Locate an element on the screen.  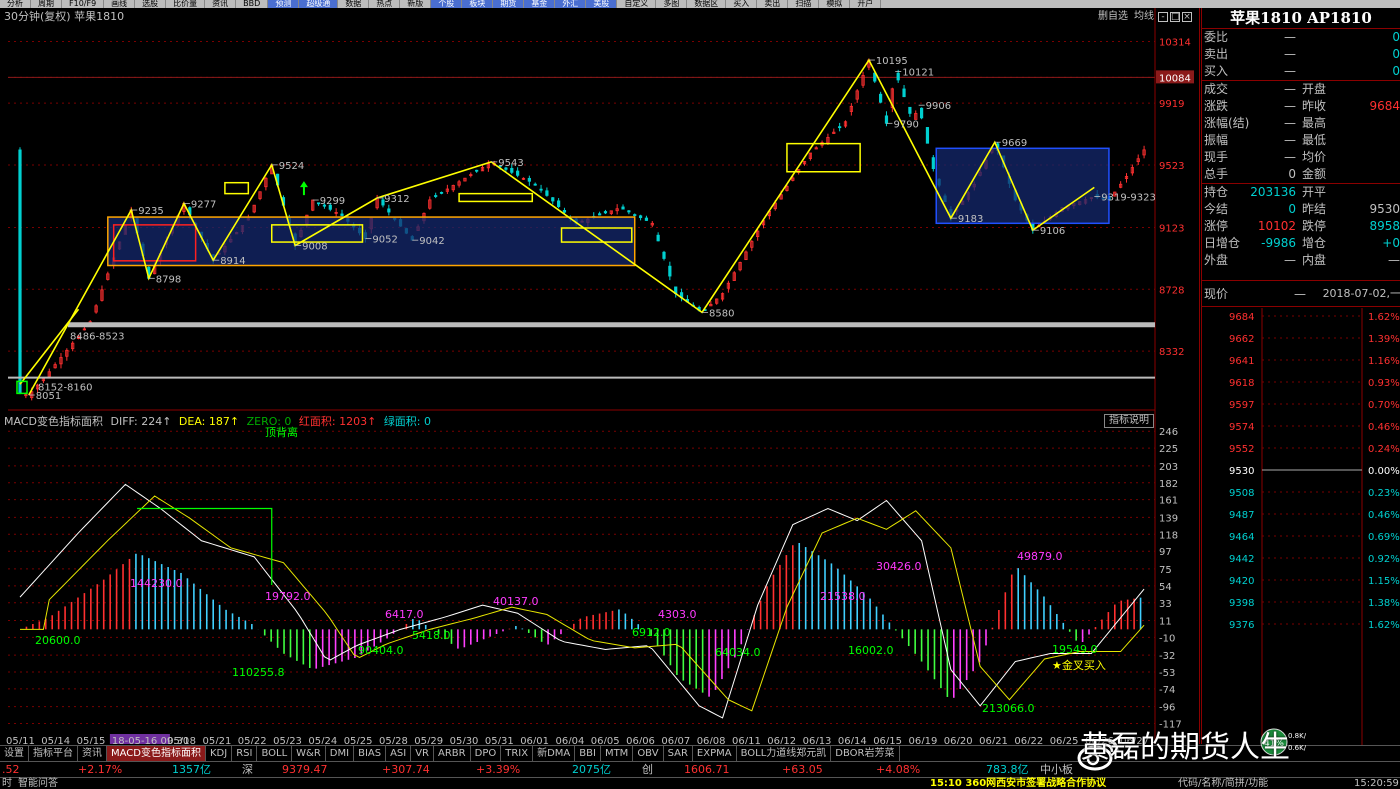
menu-item-8: 预测 is located at coordinates (284, 4).